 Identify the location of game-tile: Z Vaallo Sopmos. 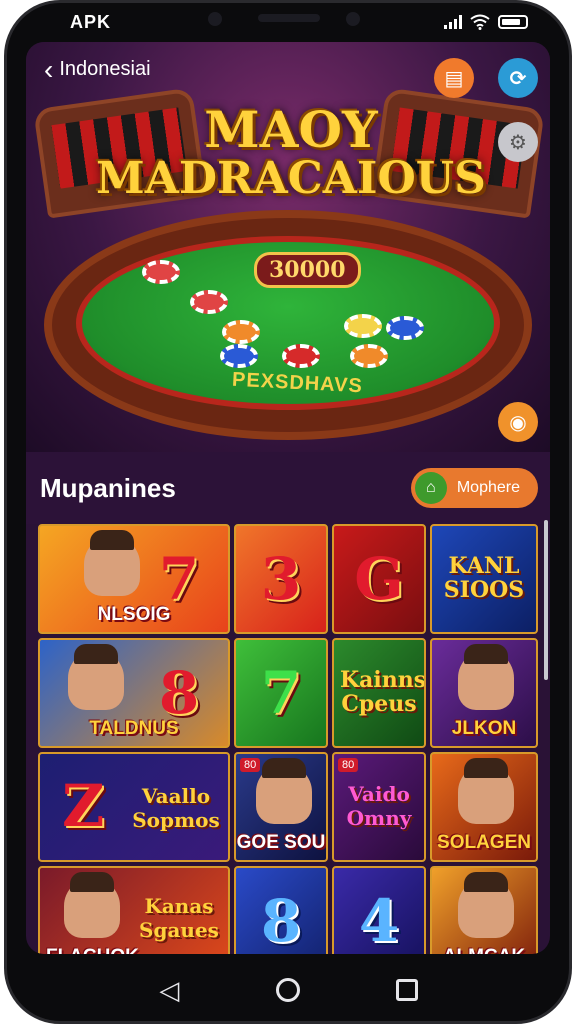
(134, 807).